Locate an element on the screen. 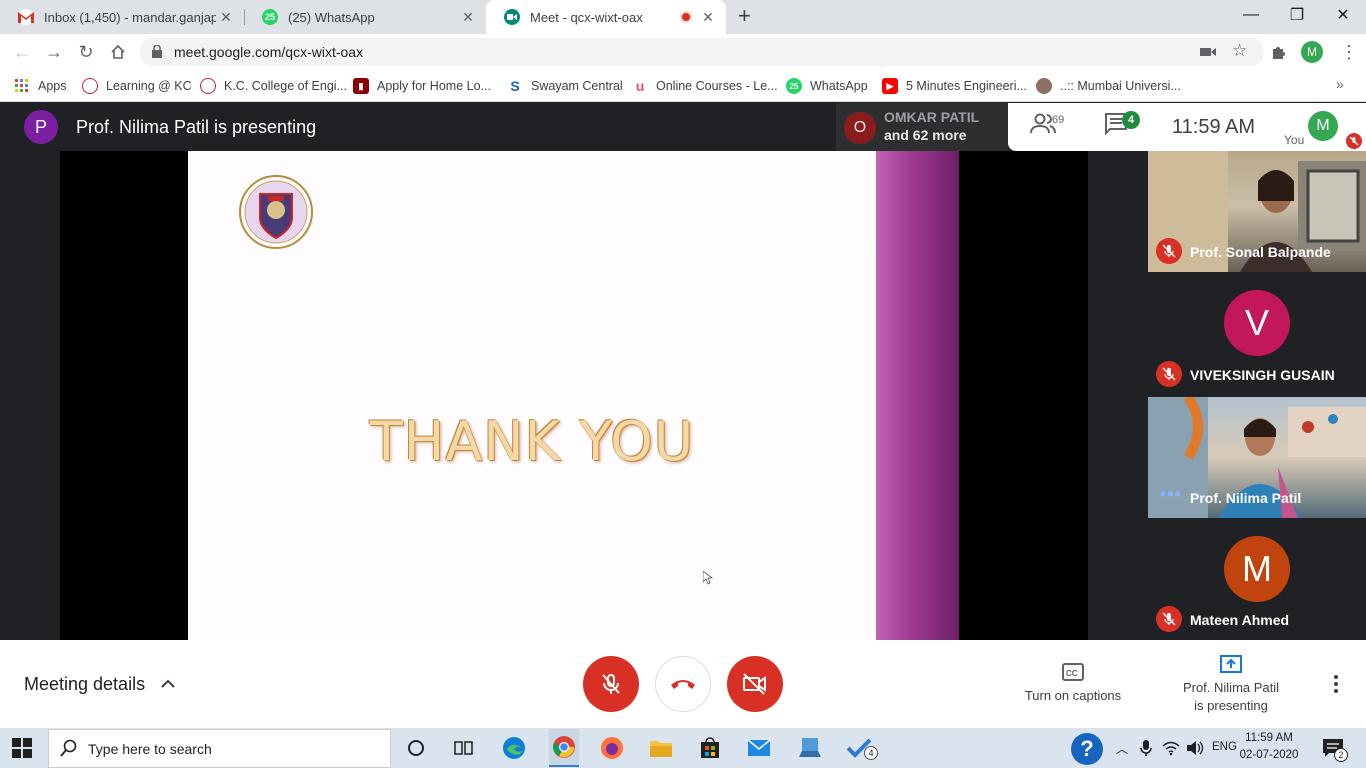 The width and height of the screenshot is (1366, 768). bank-icon: ▮ is located at coordinates (361, 86).